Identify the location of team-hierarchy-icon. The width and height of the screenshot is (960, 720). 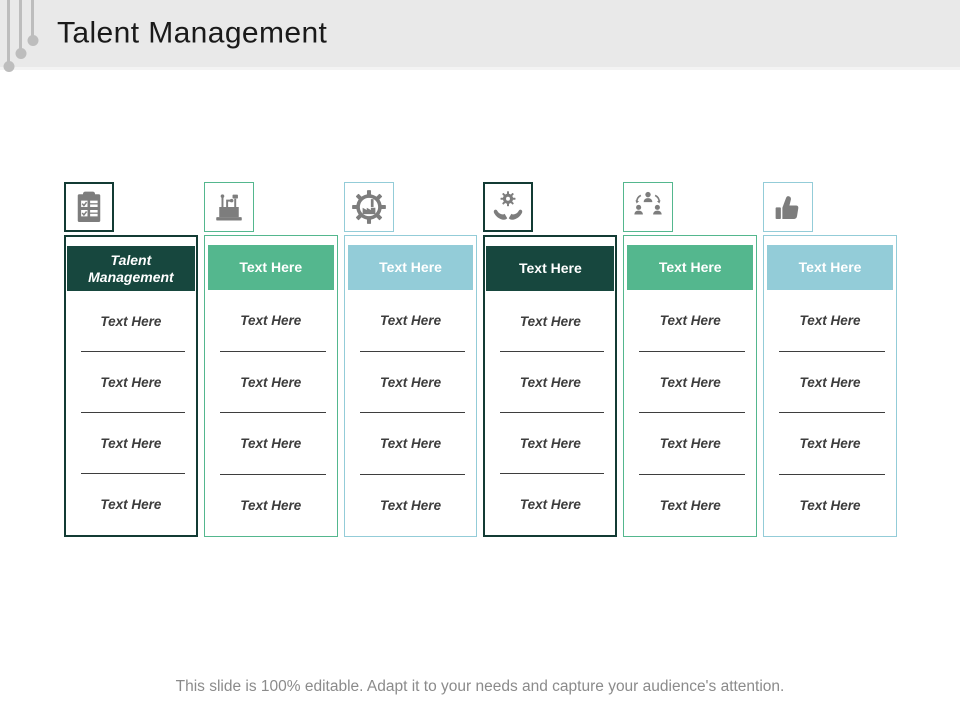
(648, 207).